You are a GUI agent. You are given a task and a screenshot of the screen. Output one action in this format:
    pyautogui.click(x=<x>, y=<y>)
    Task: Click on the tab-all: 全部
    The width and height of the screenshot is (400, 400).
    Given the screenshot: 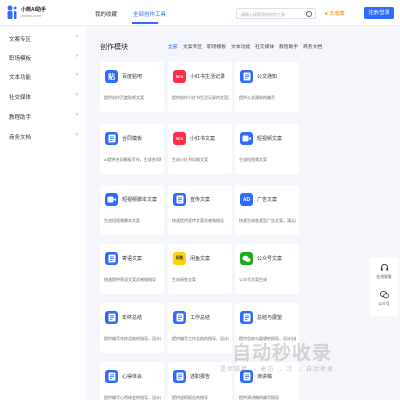 What is the action you would take?
    pyautogui.click(x=173, y=46)
    